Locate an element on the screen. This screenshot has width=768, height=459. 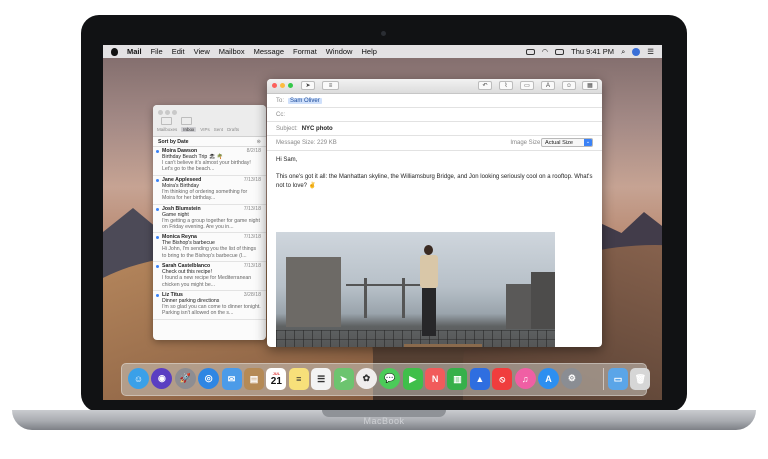
notes-icon: ≡ is located at coordinates (298, 379).